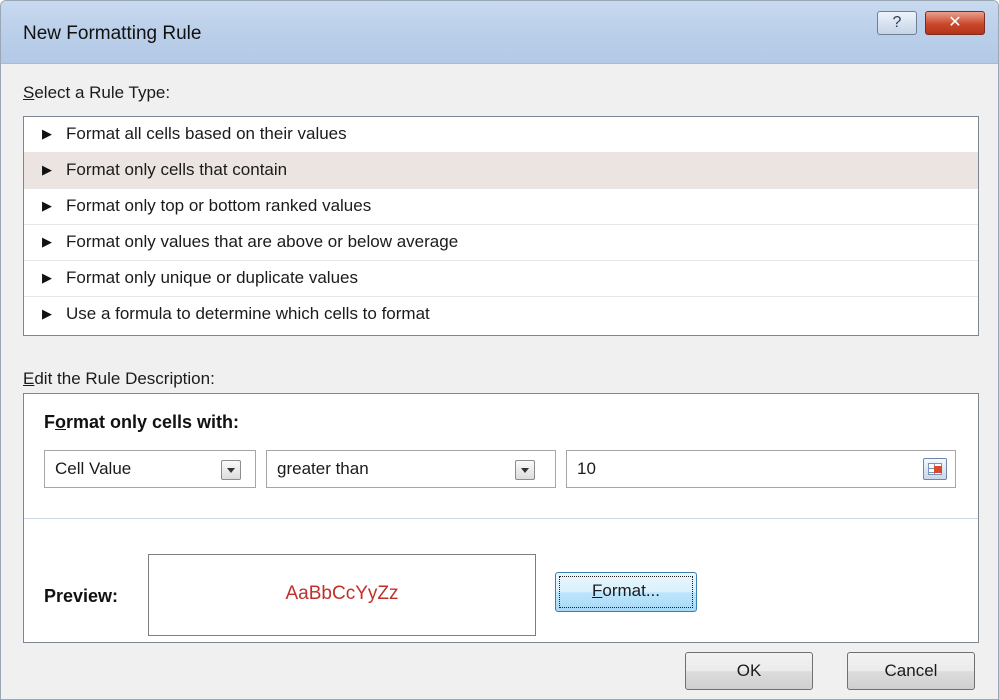 This screenshot has height=700, width=999. What do you see at coordinates (938, 469) in the screenshot?
I see `selection-glyph` at bounding box center [938, 469].